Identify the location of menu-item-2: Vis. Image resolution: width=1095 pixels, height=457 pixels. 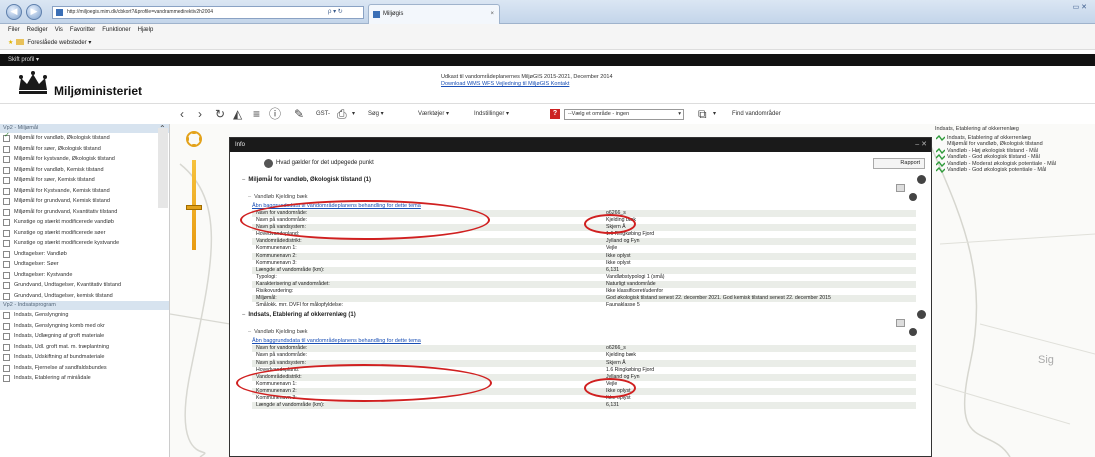
(59, 30).